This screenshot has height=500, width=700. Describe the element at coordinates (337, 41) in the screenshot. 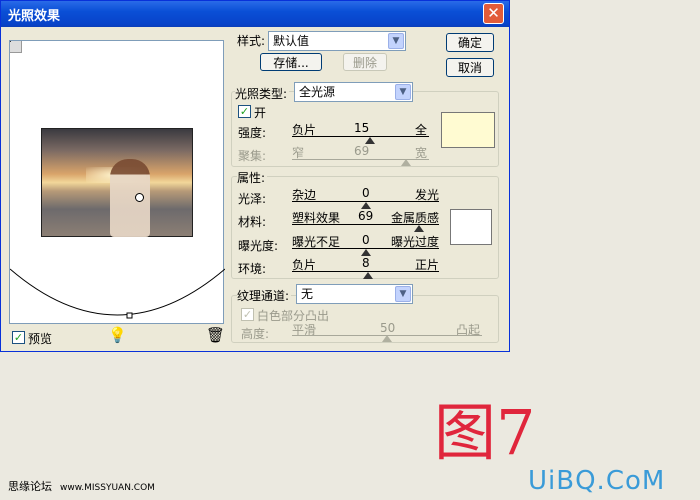

I see `style-select: 默认值 ▼` at that location.